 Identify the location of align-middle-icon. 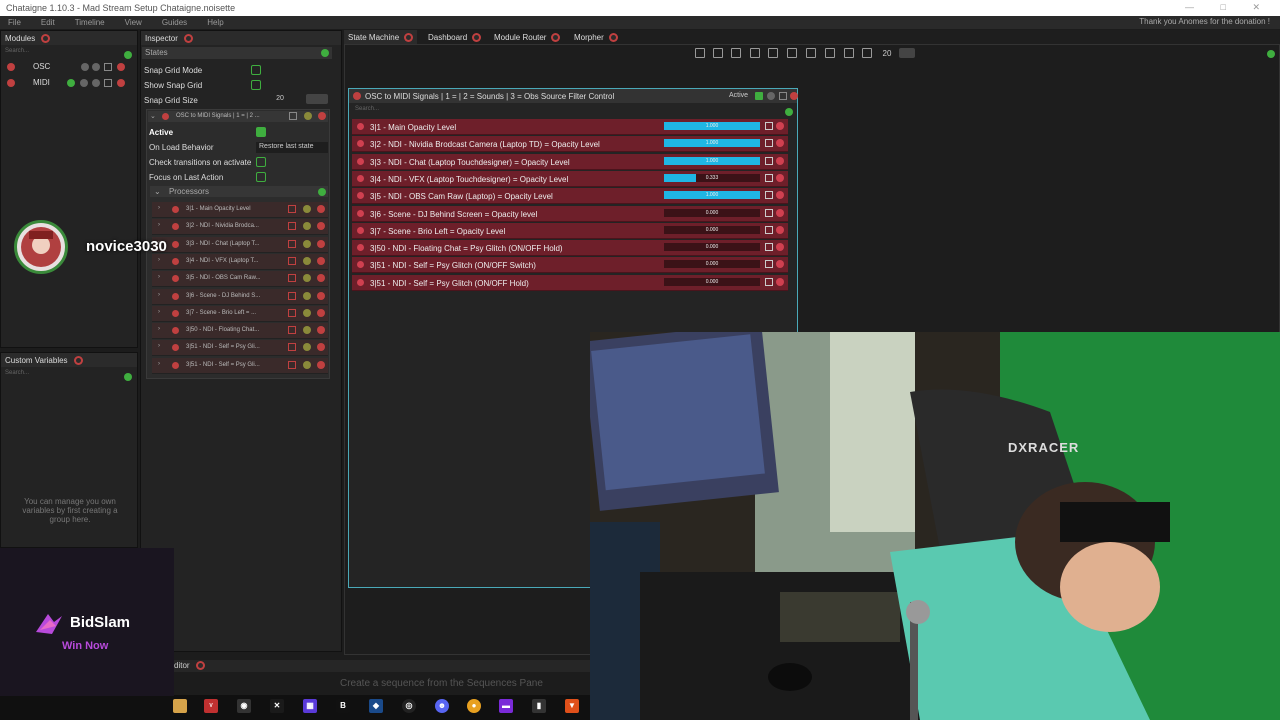
(773, 53).